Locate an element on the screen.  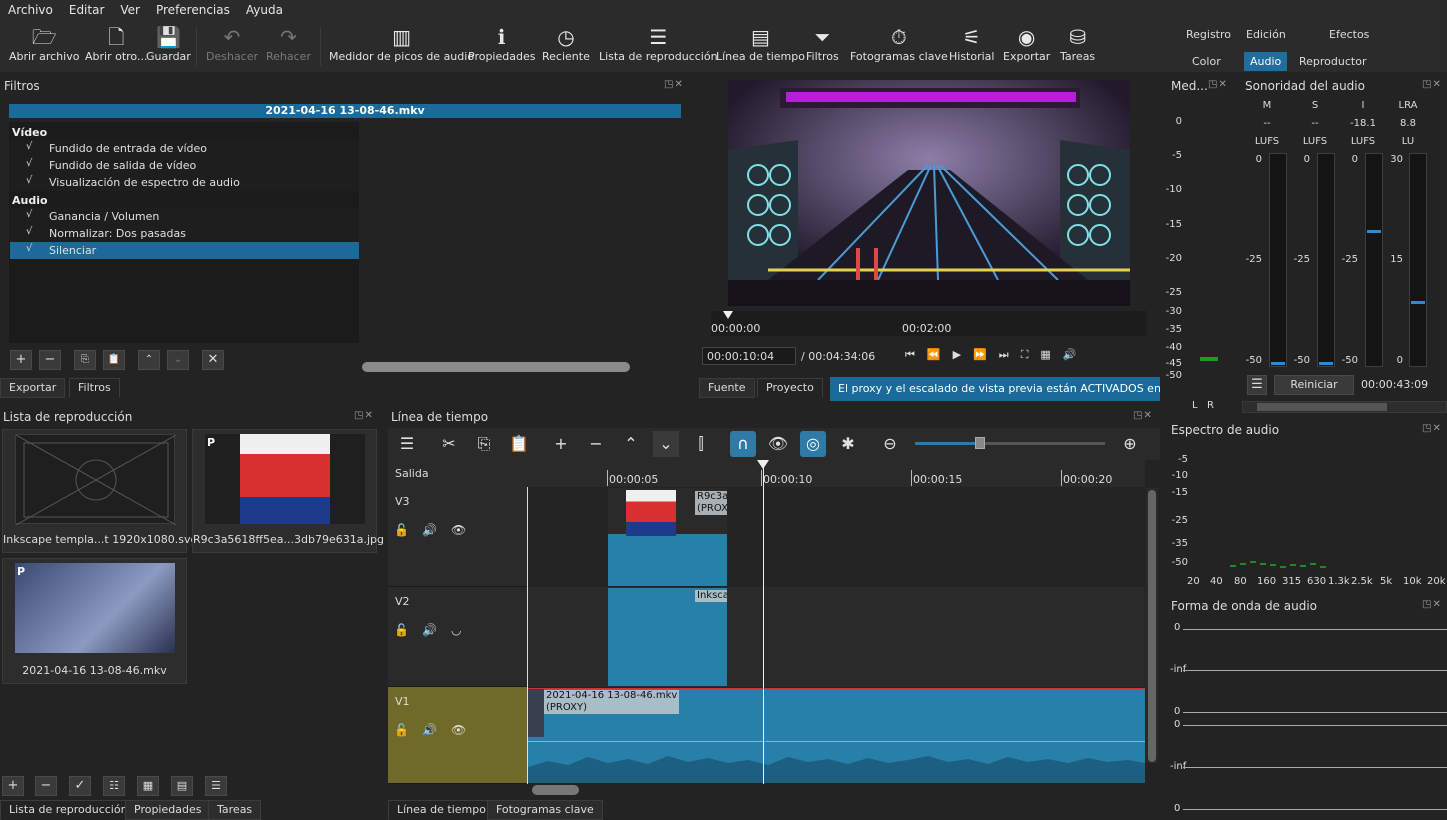
playlist-item: P R9c3a5618ff5ea...3db79e631a.jpg is located at coordinates (288, 491).